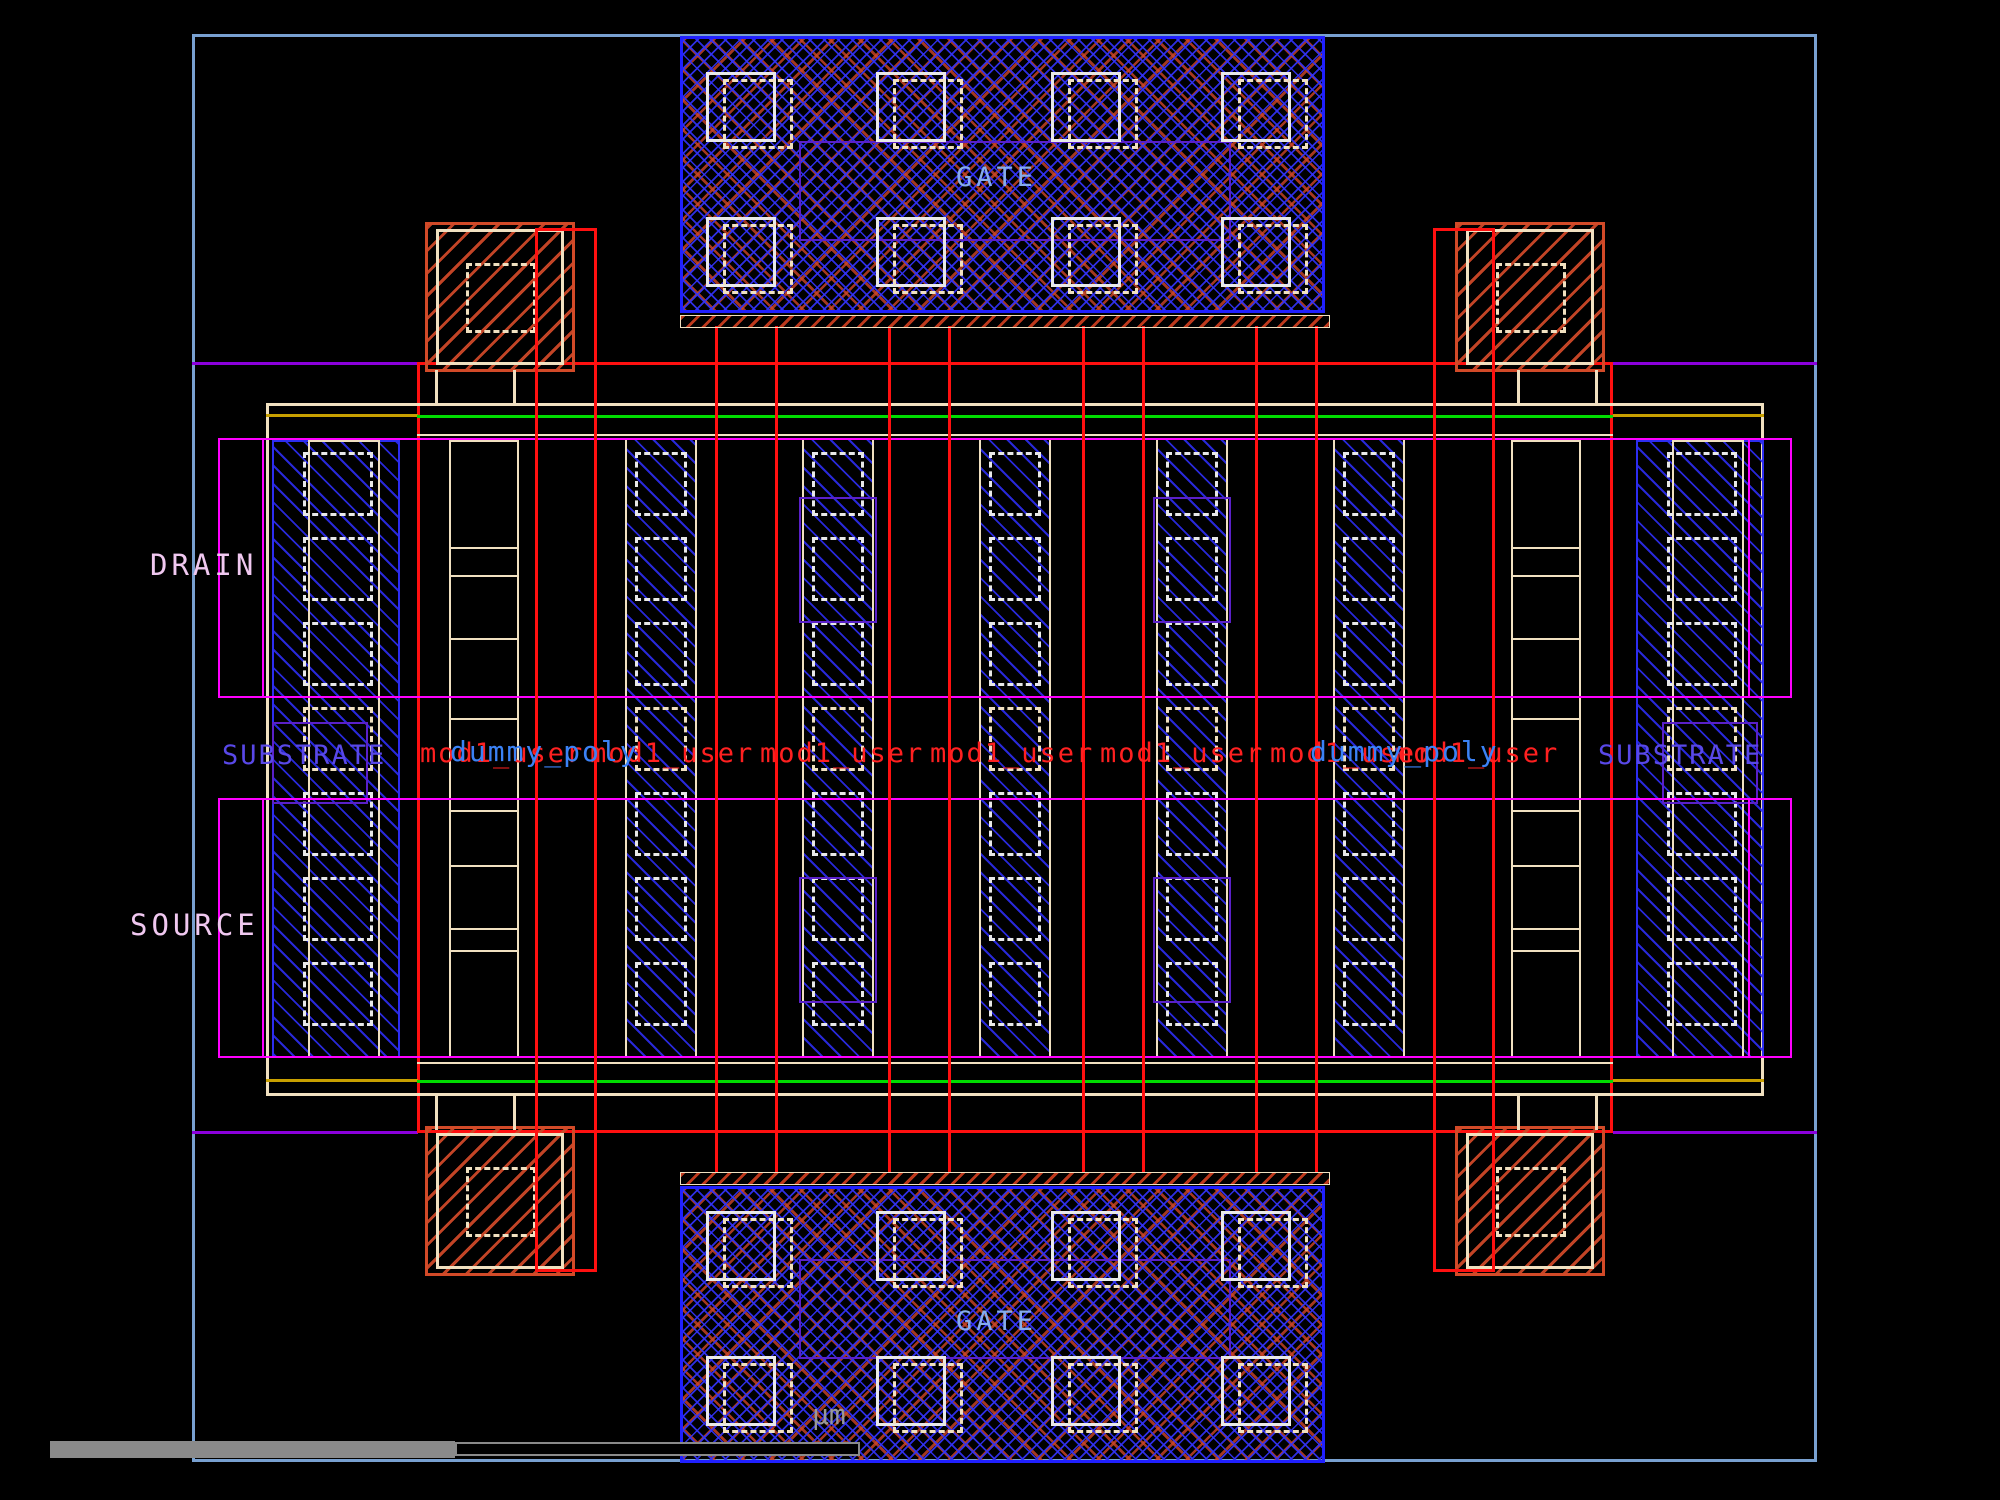  I want to click on ruler-bar-solid, so click(252, 1449).